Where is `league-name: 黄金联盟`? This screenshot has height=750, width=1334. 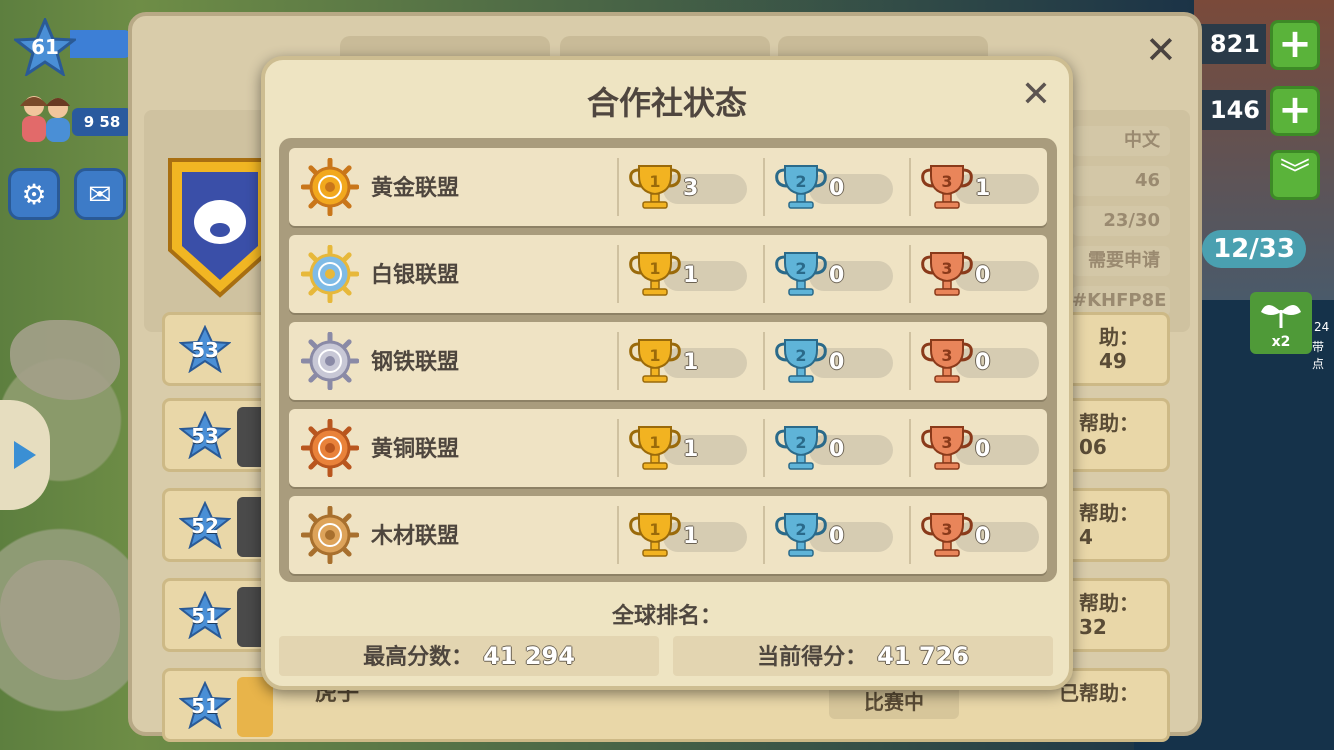 league-name: 黄金联盟 is located at coordinates (415, 188).